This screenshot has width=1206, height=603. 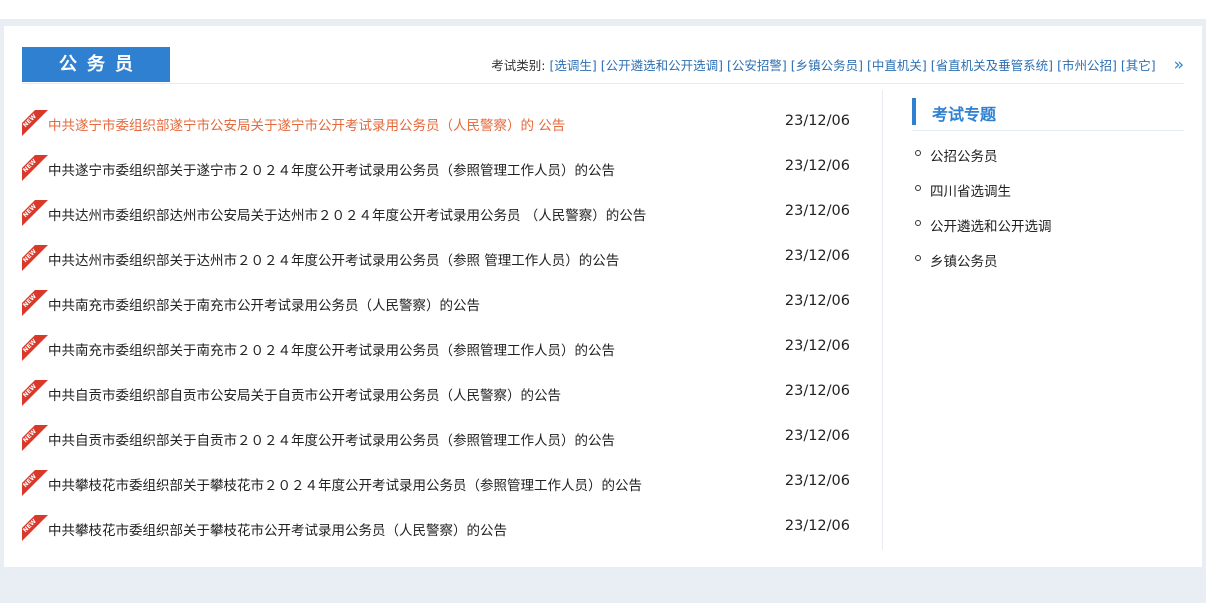 What do you see at coordinates (264, 304) in the screenshot?
I see `news-title-link: 中共南充市委组织部关于南充市公开考试录用公务员（人民警察）的公告` at bounding box center [264, 304].